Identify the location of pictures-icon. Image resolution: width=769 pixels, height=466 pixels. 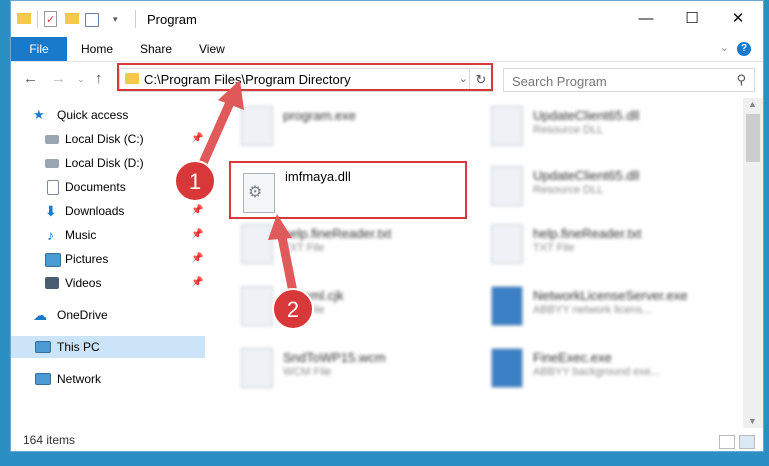
(53, 260).